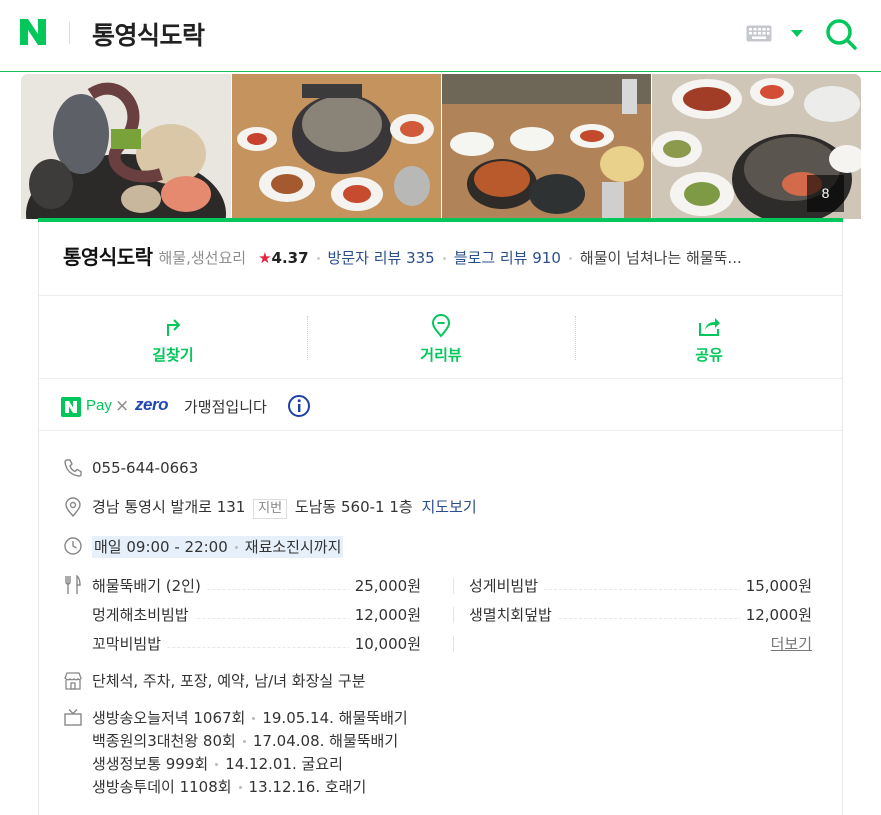 This screenshot has height=815, width=881. Describe the element at coordinates (250, 741) in the screenshot. I see `tv-appearance: 백종원의3대천왕 80회 17.04.08. 해물뚝배기` at that location.